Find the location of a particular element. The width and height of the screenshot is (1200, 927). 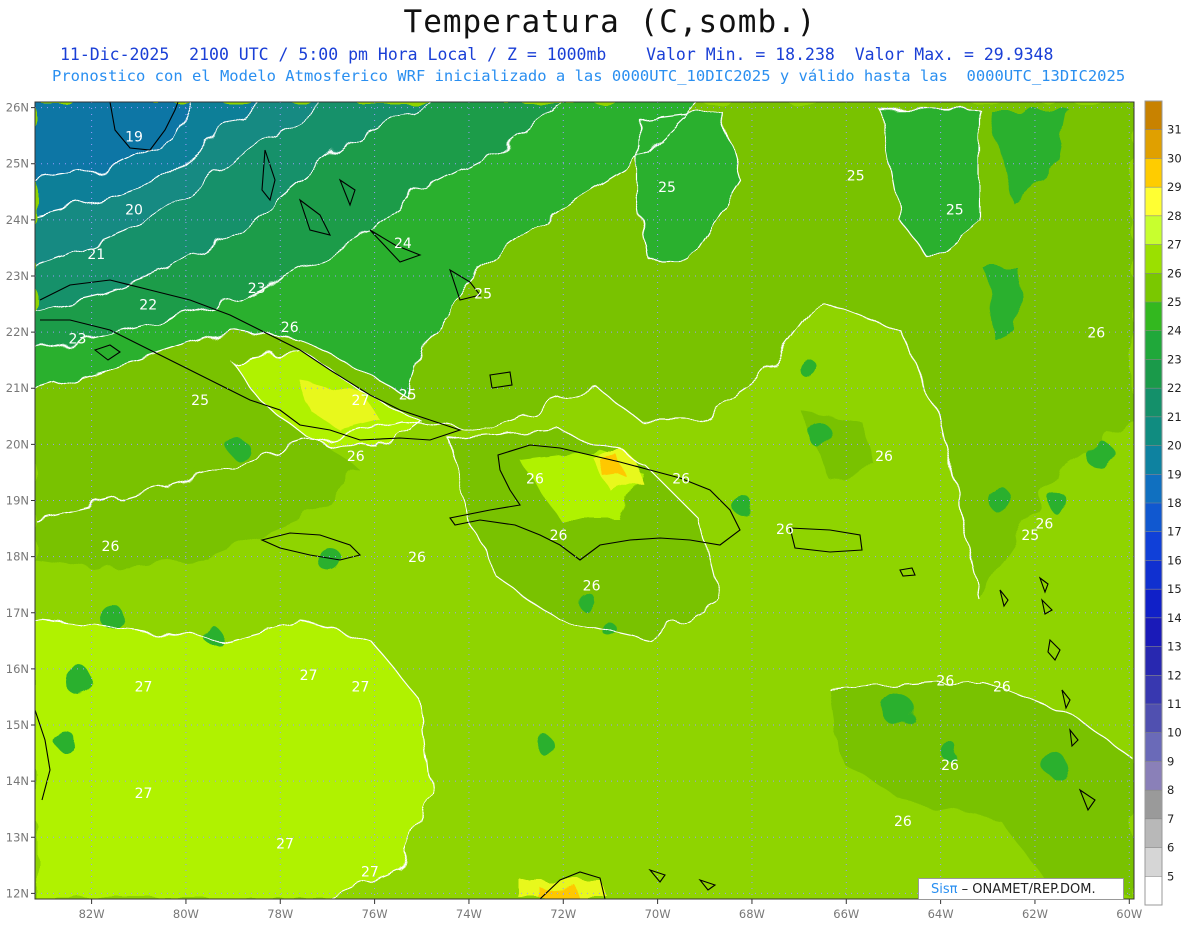

colorbar-label: 31 is located at coordinates (1174, 130).